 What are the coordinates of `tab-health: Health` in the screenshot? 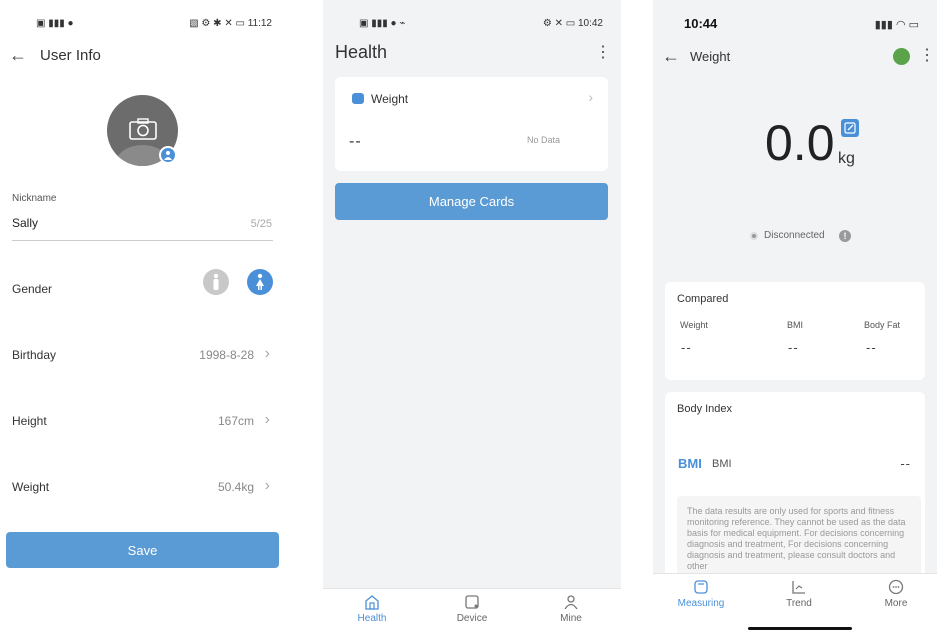 It's located at (372, 608).